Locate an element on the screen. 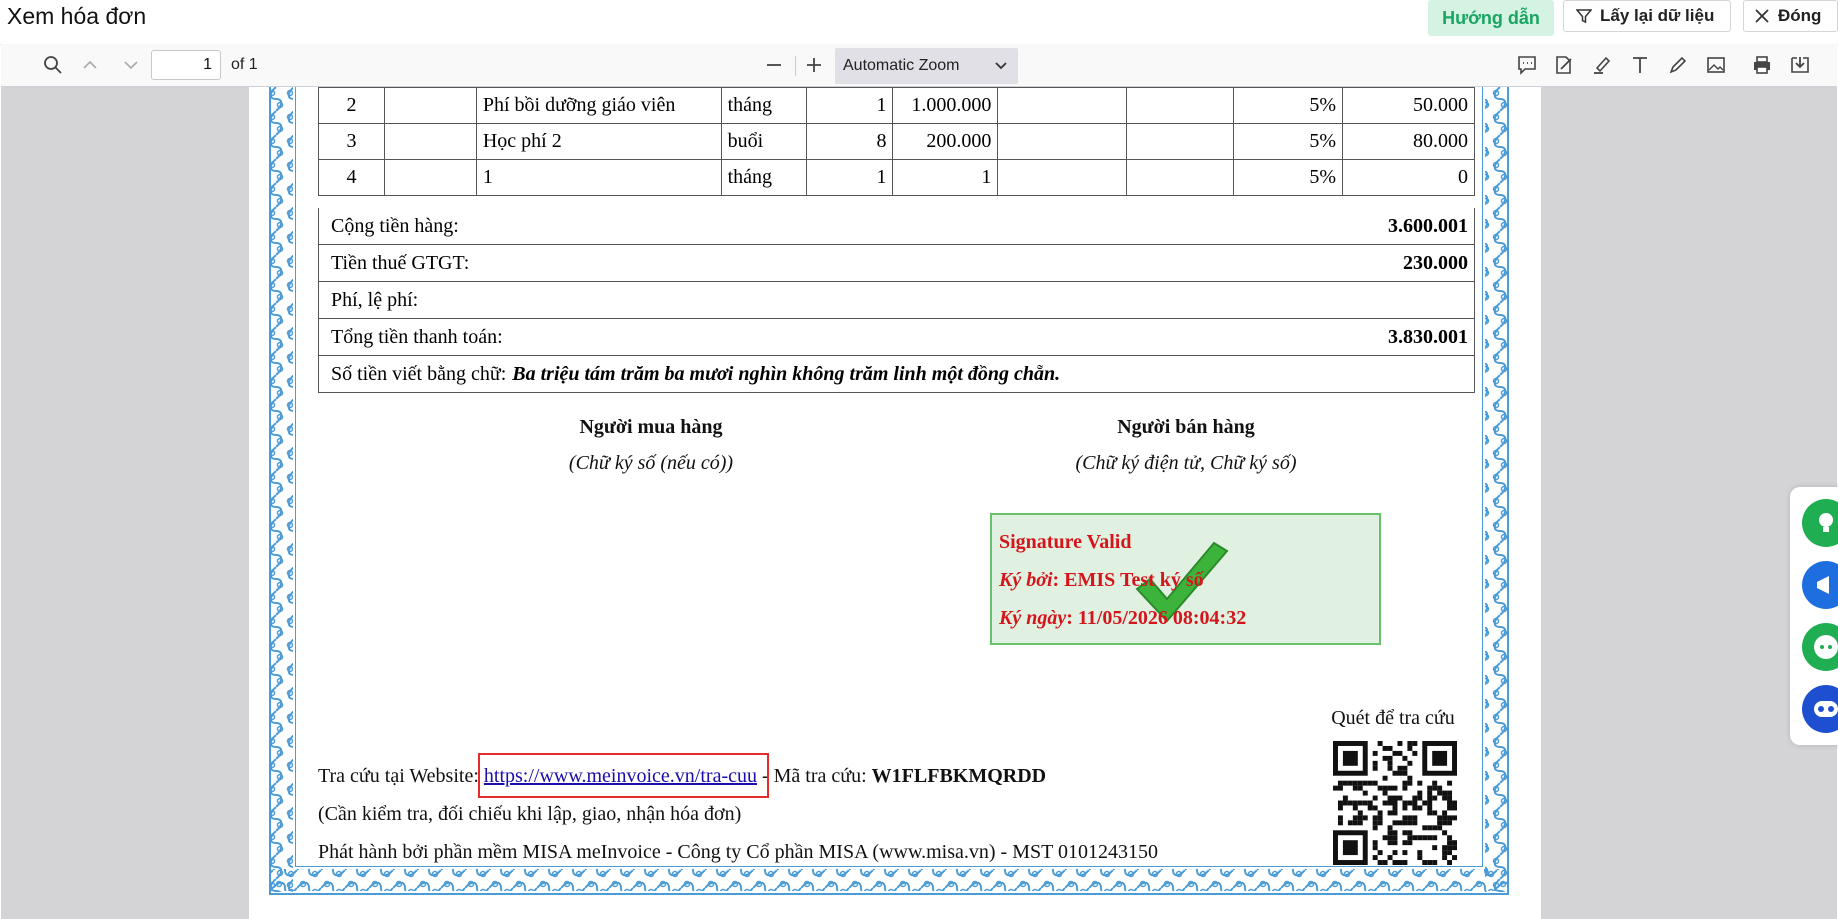 The image size is (1838, 919). seller-title: Người bán hàng is located at coordinates (1186, 427).